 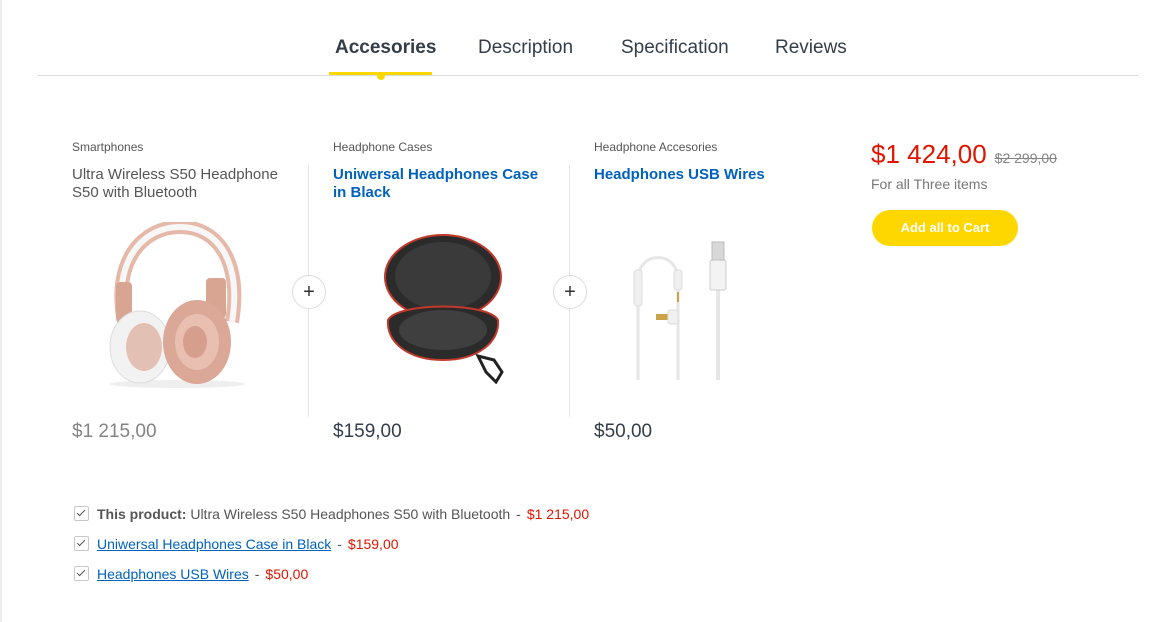 What do you see at coordinates (142, 514) in the screenshot?
I see `this-product-label: This product:` at bounding box center [142, 514].